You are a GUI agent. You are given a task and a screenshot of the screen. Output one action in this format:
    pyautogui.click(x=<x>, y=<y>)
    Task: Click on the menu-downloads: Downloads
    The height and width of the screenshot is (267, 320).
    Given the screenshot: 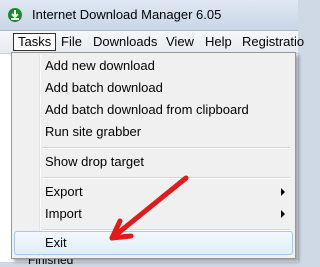 What is the action you would take?
    pyautogui.click(x=125, y=42)
    